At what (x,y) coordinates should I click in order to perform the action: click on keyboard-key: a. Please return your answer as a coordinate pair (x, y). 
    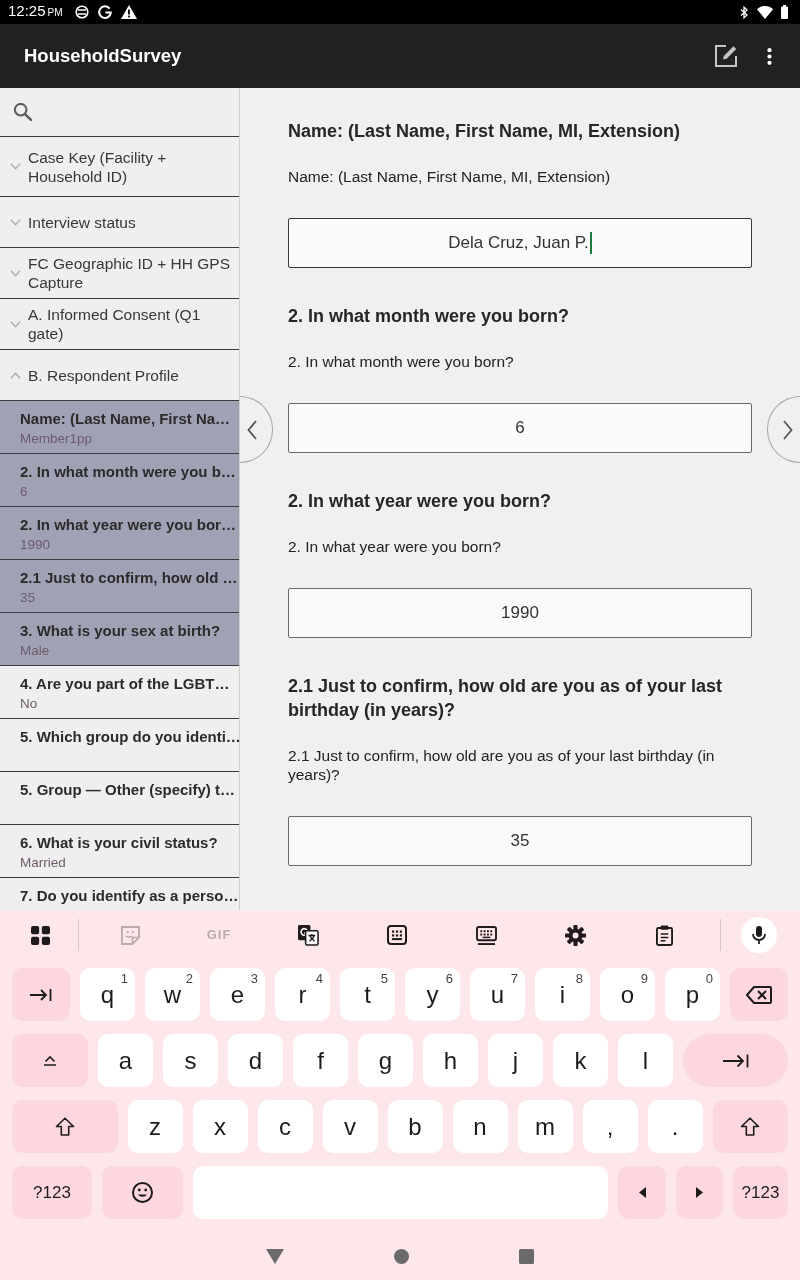
    Looking at the image, I should click on (125, 1060).